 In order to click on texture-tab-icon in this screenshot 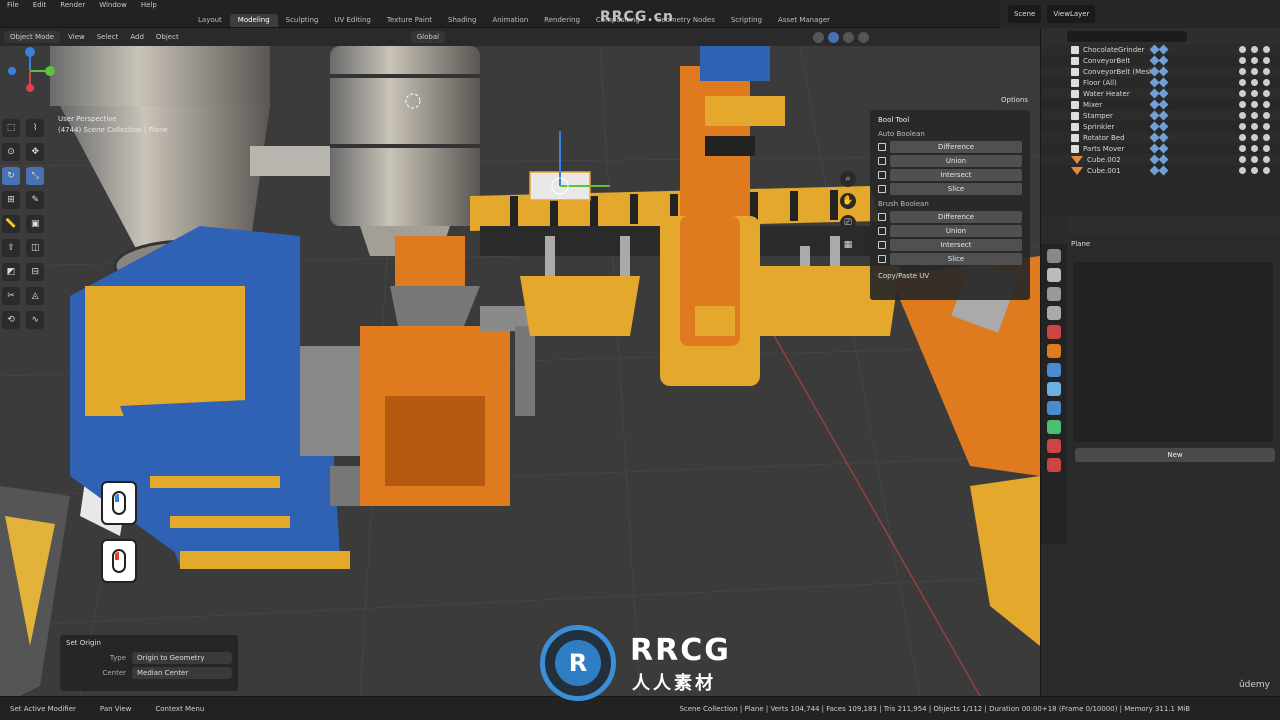, I will do `click(1054, 465)`.